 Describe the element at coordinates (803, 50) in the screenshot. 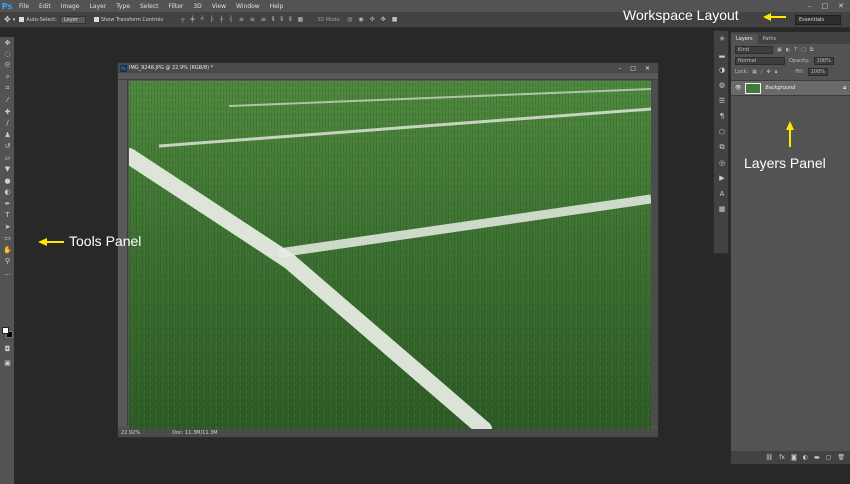

I see `filter-shape-icon: ▢` at that location.